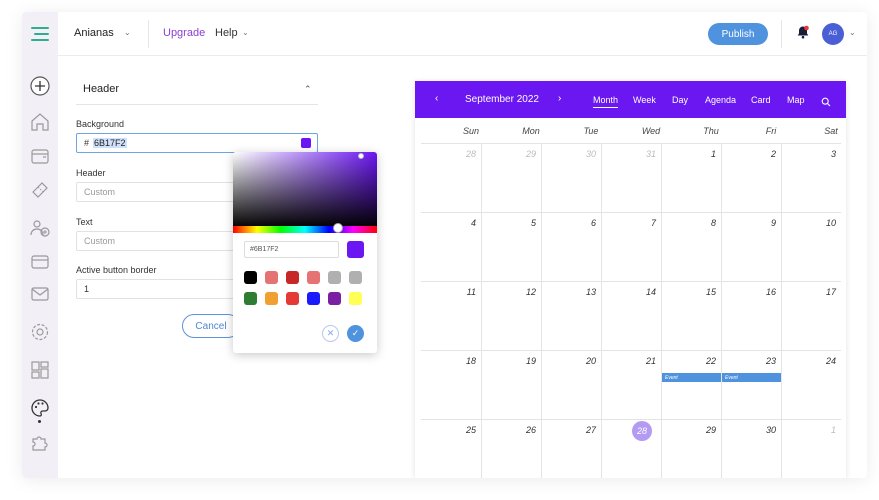 The image size is (879, 500). I want to click on day-number: 14, so click(631, 292).